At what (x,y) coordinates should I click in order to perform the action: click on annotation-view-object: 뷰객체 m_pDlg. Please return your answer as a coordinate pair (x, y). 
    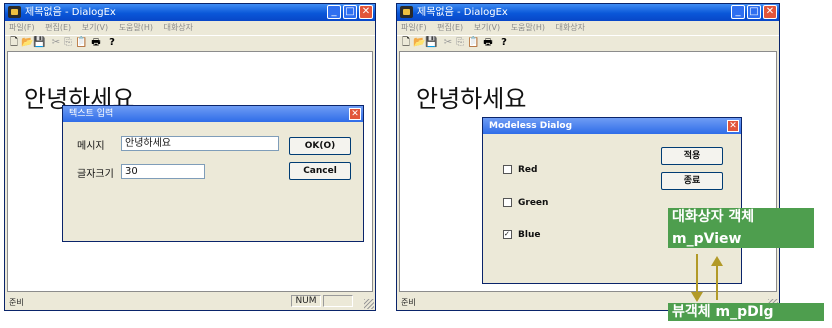
    Looking at the image, I should click on (746, 312).